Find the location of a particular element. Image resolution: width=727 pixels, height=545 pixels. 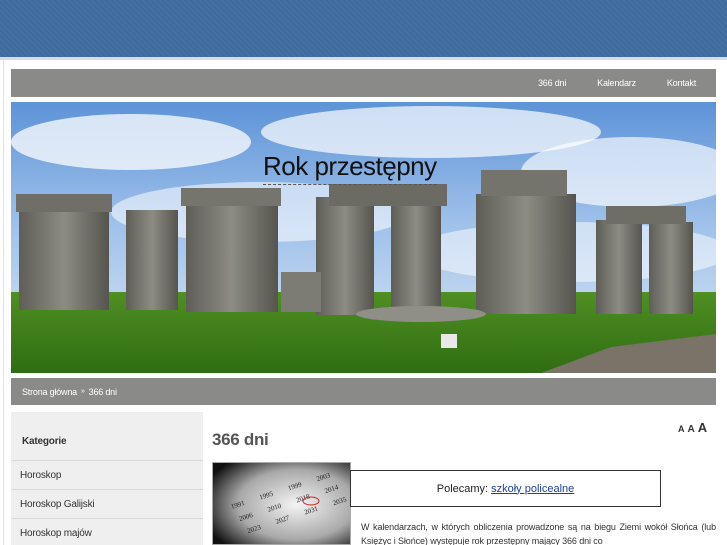

recommend-box: Polecamy: szkoły policealne is located at coordinates (505, 488).